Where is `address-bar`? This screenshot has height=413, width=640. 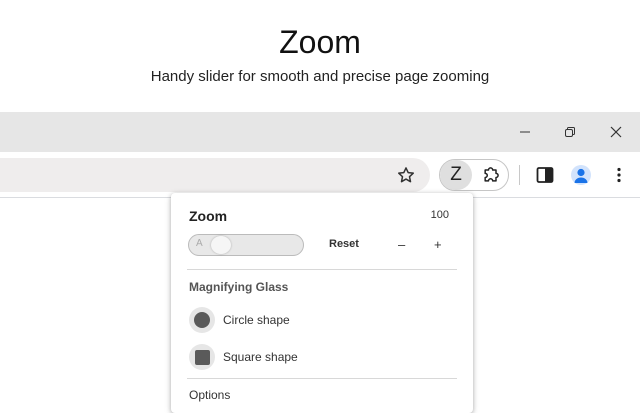 address-bar is located at coordinates (215, 175).